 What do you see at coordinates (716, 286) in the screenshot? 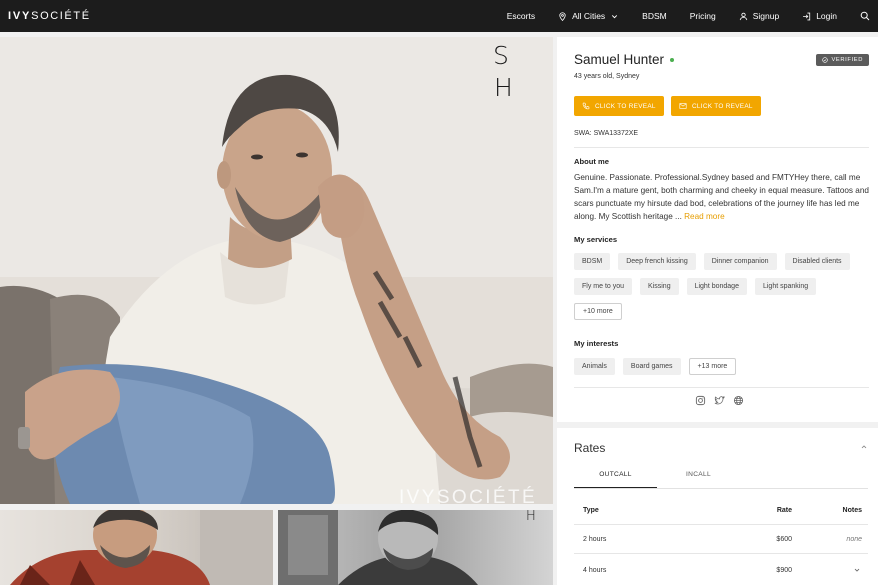
I see `service-tag: Light bondage` at bounding box center [716, 286].